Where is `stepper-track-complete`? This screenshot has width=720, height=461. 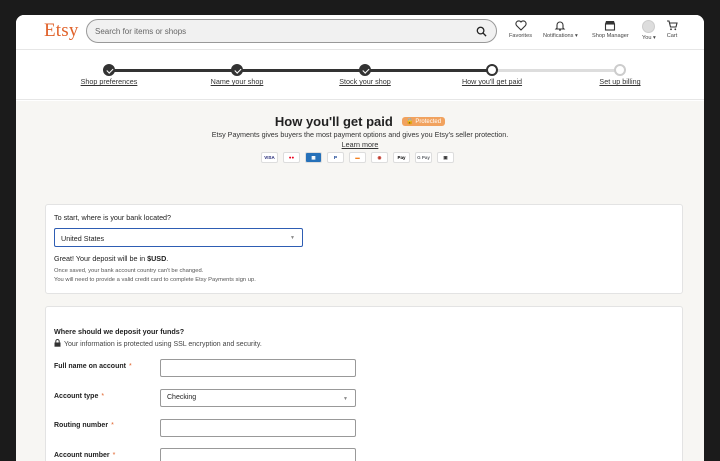
stepper-track-complete is located at coordinates (300, 70).